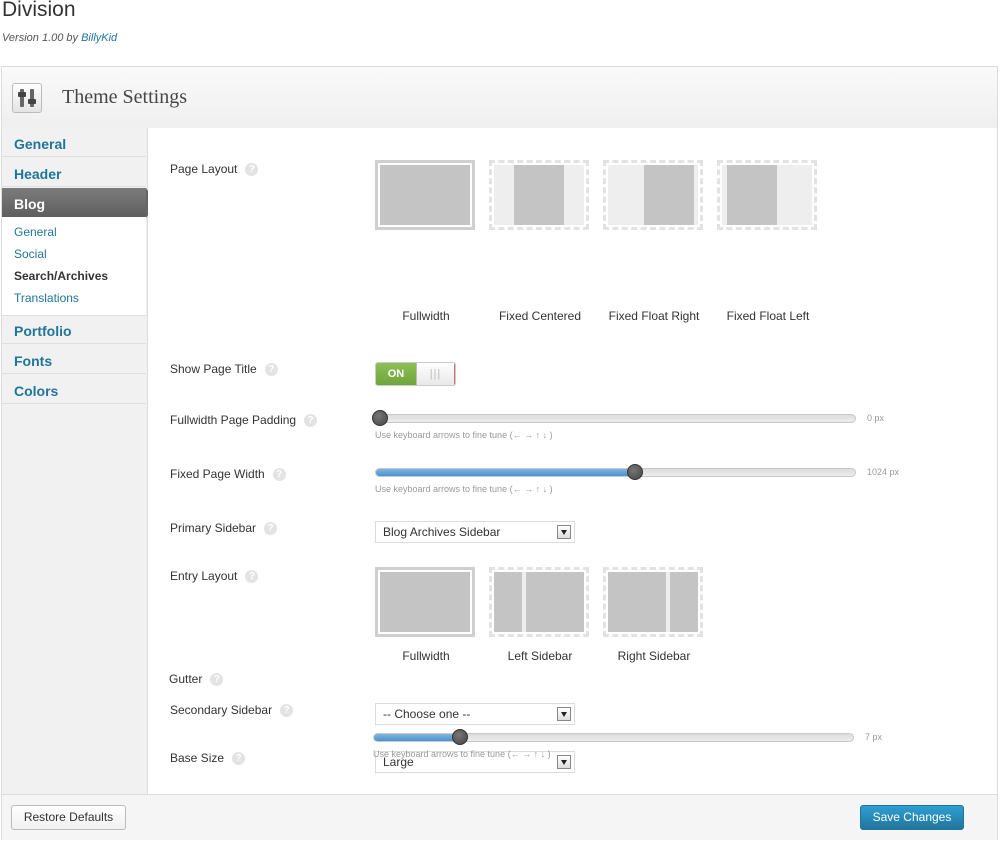 The image size is (1000, 844). Describe the element at coordinates (571, 695) in the screenshot. I see `gutter-row: Gutter?` at that location.